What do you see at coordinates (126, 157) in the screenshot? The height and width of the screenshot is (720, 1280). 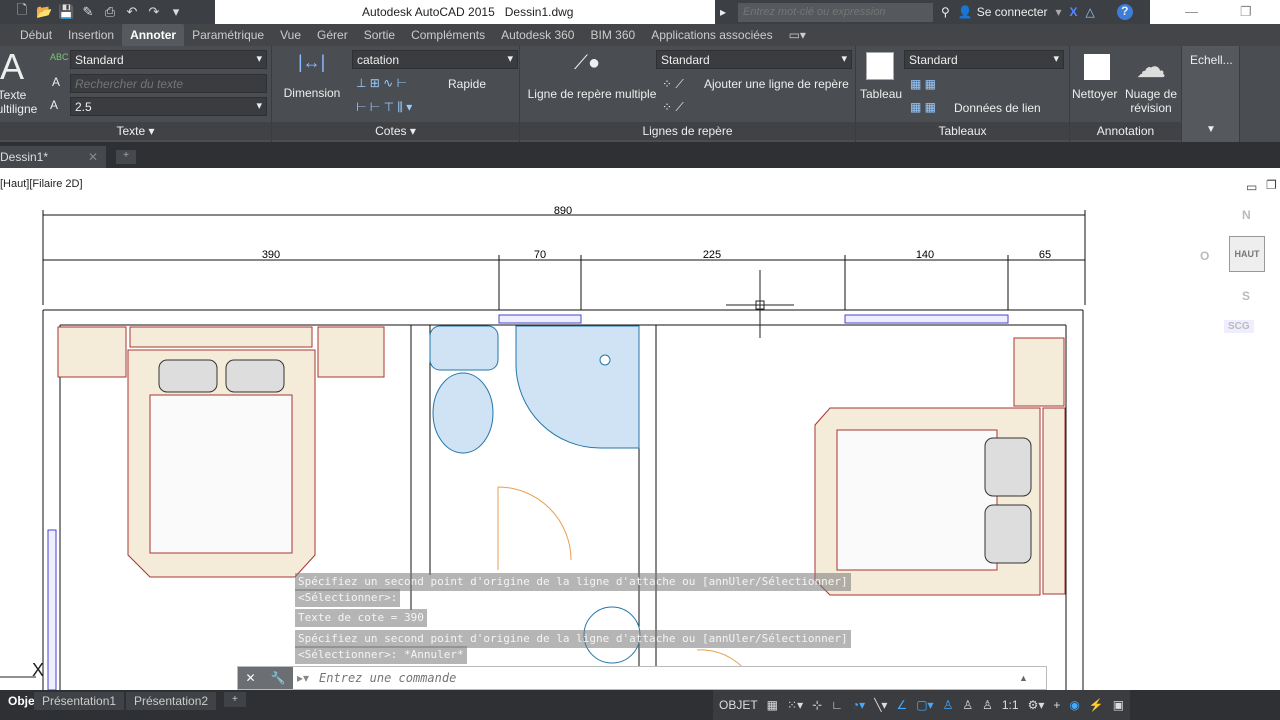 I see `new-tab-button: +` at bounding box center [126, 157].